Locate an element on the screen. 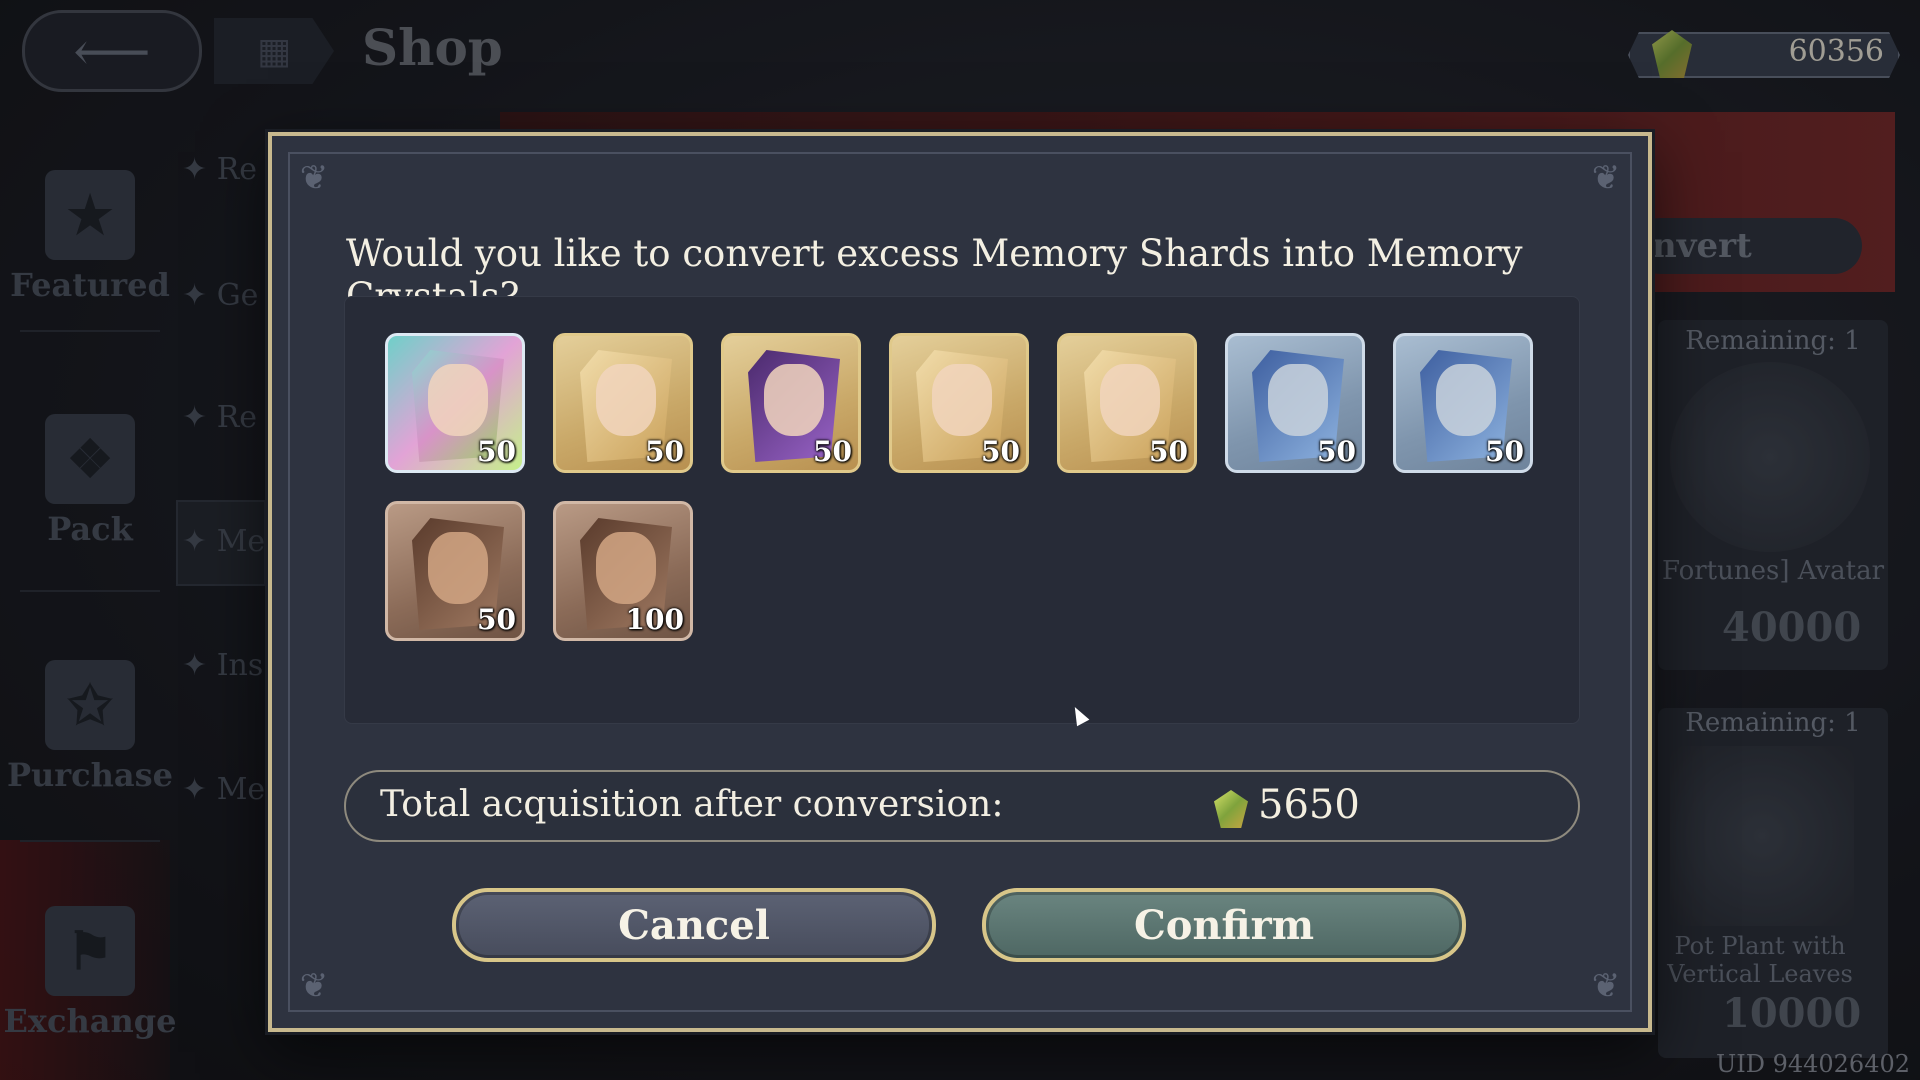 Image resolution: width=1920 pixels, height=1080 pixels. memory-shard-item: 100 is located at coordinates (623, 571).